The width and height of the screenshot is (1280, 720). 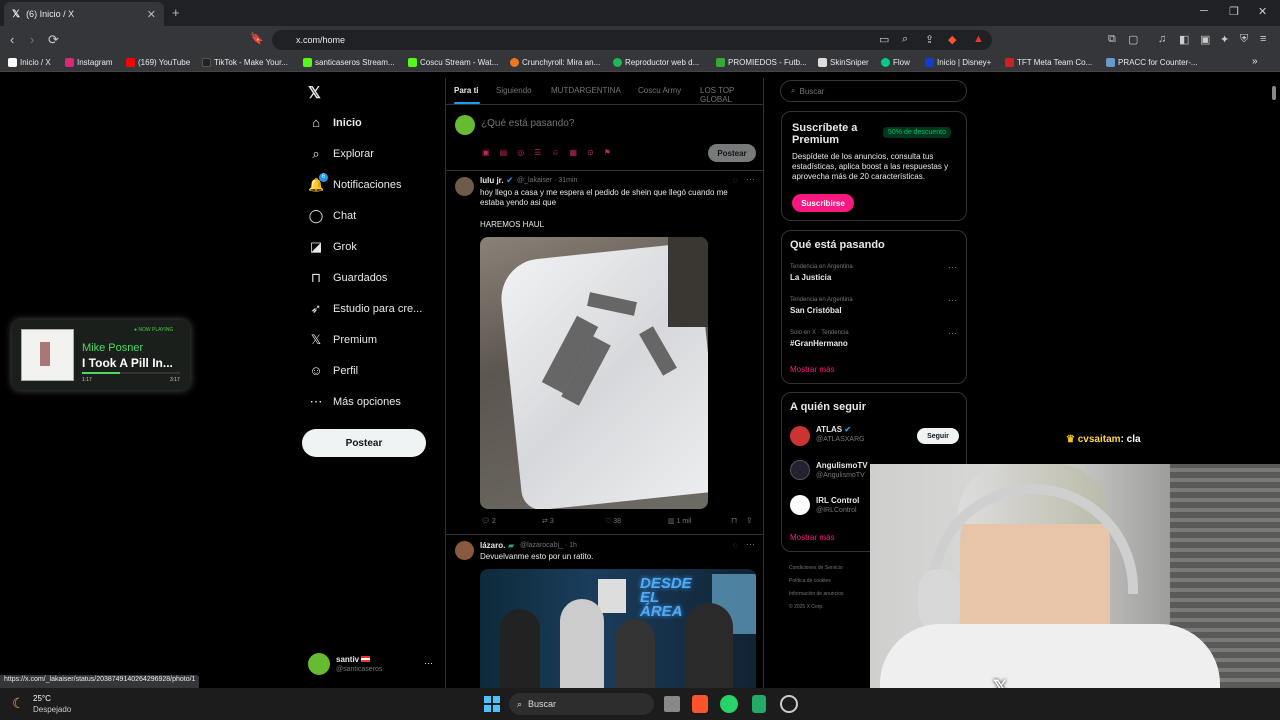 What do you see at coordinates (895, 62) in the screenshot?
I see `bookmark-item: Flow` at bounding box center [895, 62].